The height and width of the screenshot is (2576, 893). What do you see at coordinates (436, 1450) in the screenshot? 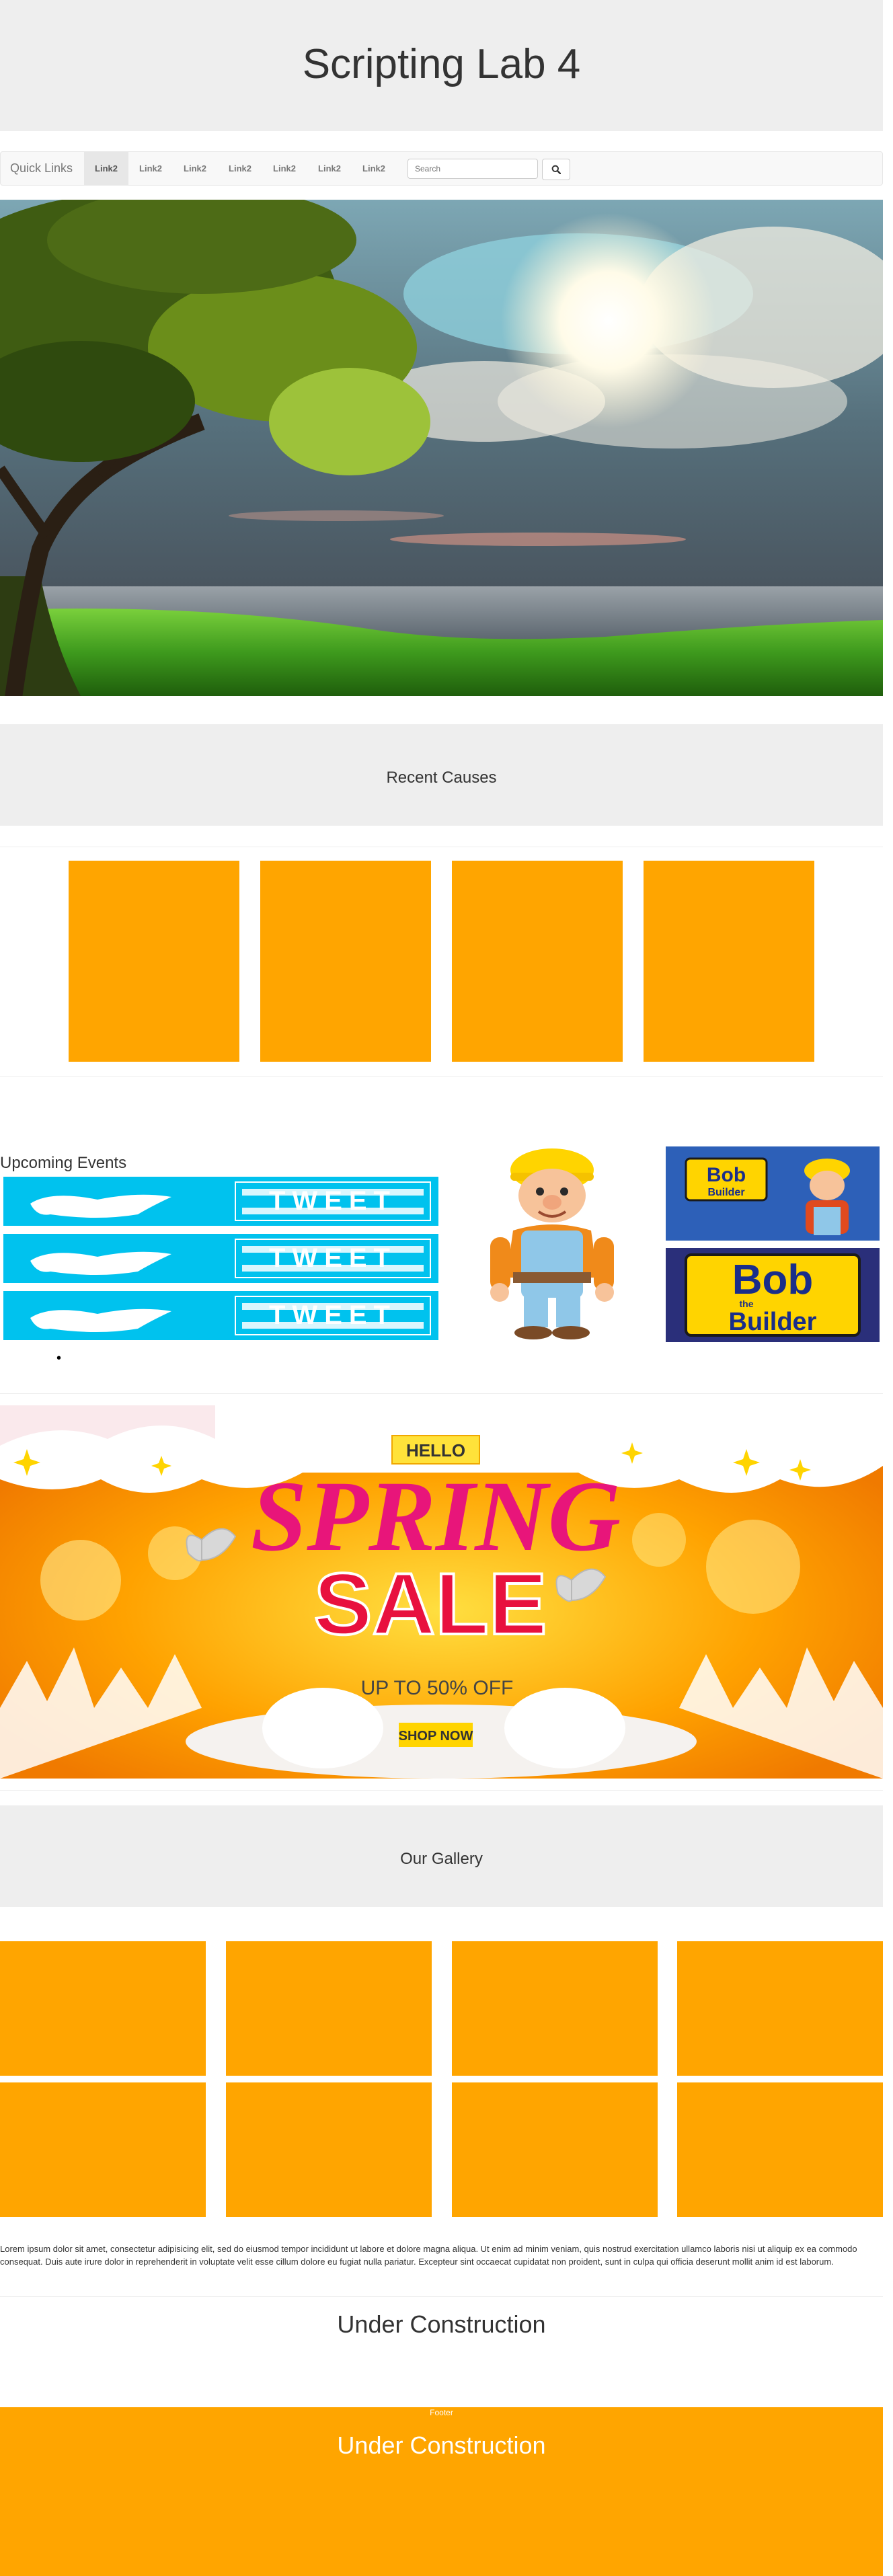
I see `promo-hello: HELLO` at bounding box center [436, 1450].